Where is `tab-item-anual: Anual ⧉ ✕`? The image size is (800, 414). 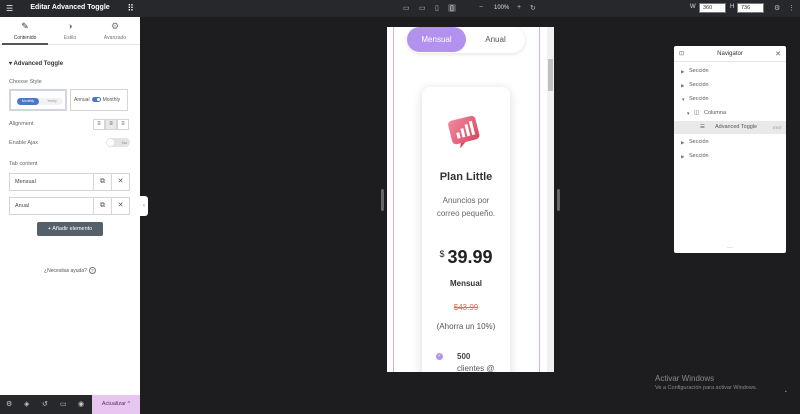 tab-item-anual: Anual ⧉ ✕ is located at coordinates (69, 206).